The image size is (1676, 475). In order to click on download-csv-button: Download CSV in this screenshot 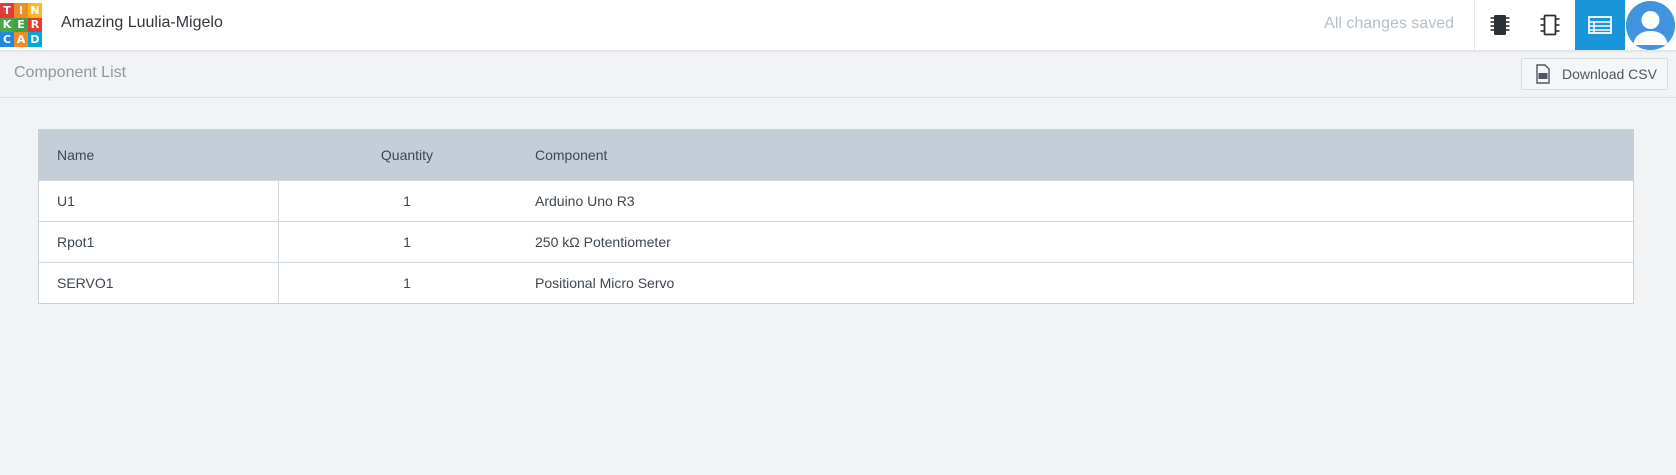, I will do `click(1594, 74)`.